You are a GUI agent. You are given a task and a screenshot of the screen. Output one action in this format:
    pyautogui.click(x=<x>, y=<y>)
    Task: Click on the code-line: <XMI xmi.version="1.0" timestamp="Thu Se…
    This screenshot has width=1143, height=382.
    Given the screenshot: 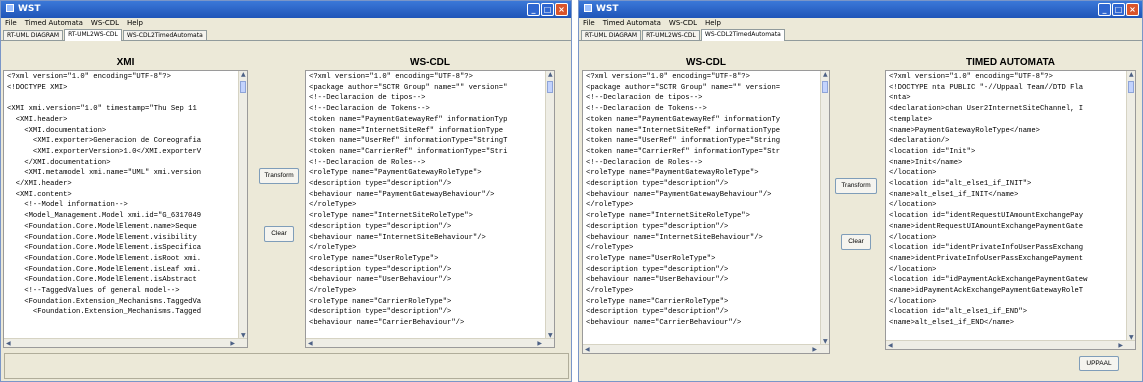 What is the action you would take?
    pyautogui.click(x=102, y=109)
    